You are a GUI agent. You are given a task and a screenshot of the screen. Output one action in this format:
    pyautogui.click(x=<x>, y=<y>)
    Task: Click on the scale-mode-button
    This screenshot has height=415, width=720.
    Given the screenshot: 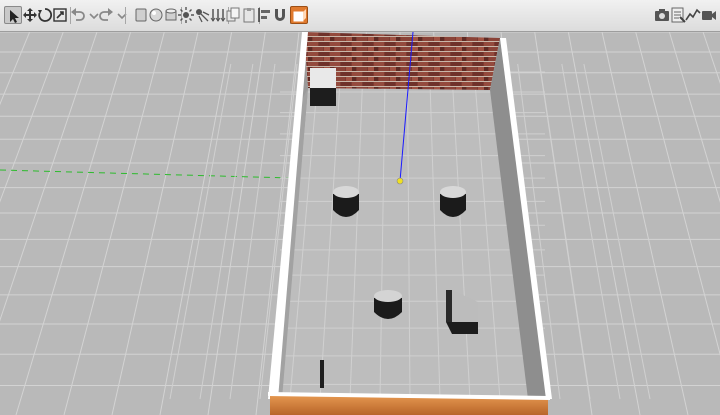 What is the action you would take?
    pyautogui.click(x=60, y=15)
    